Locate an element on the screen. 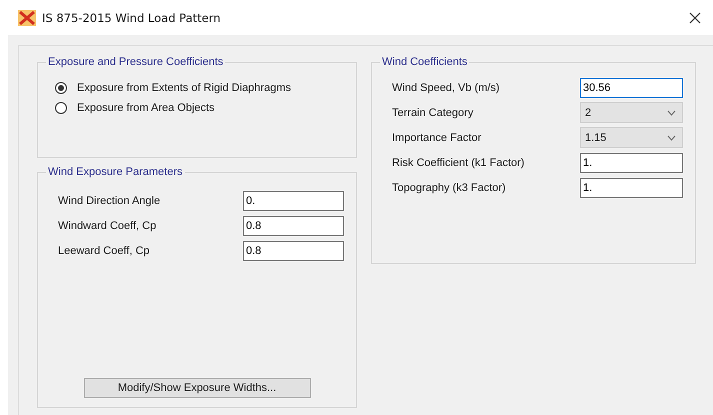 This screenshot has height=415, width=713. field-label: Terrain Category is located at coordinates (433, 112).